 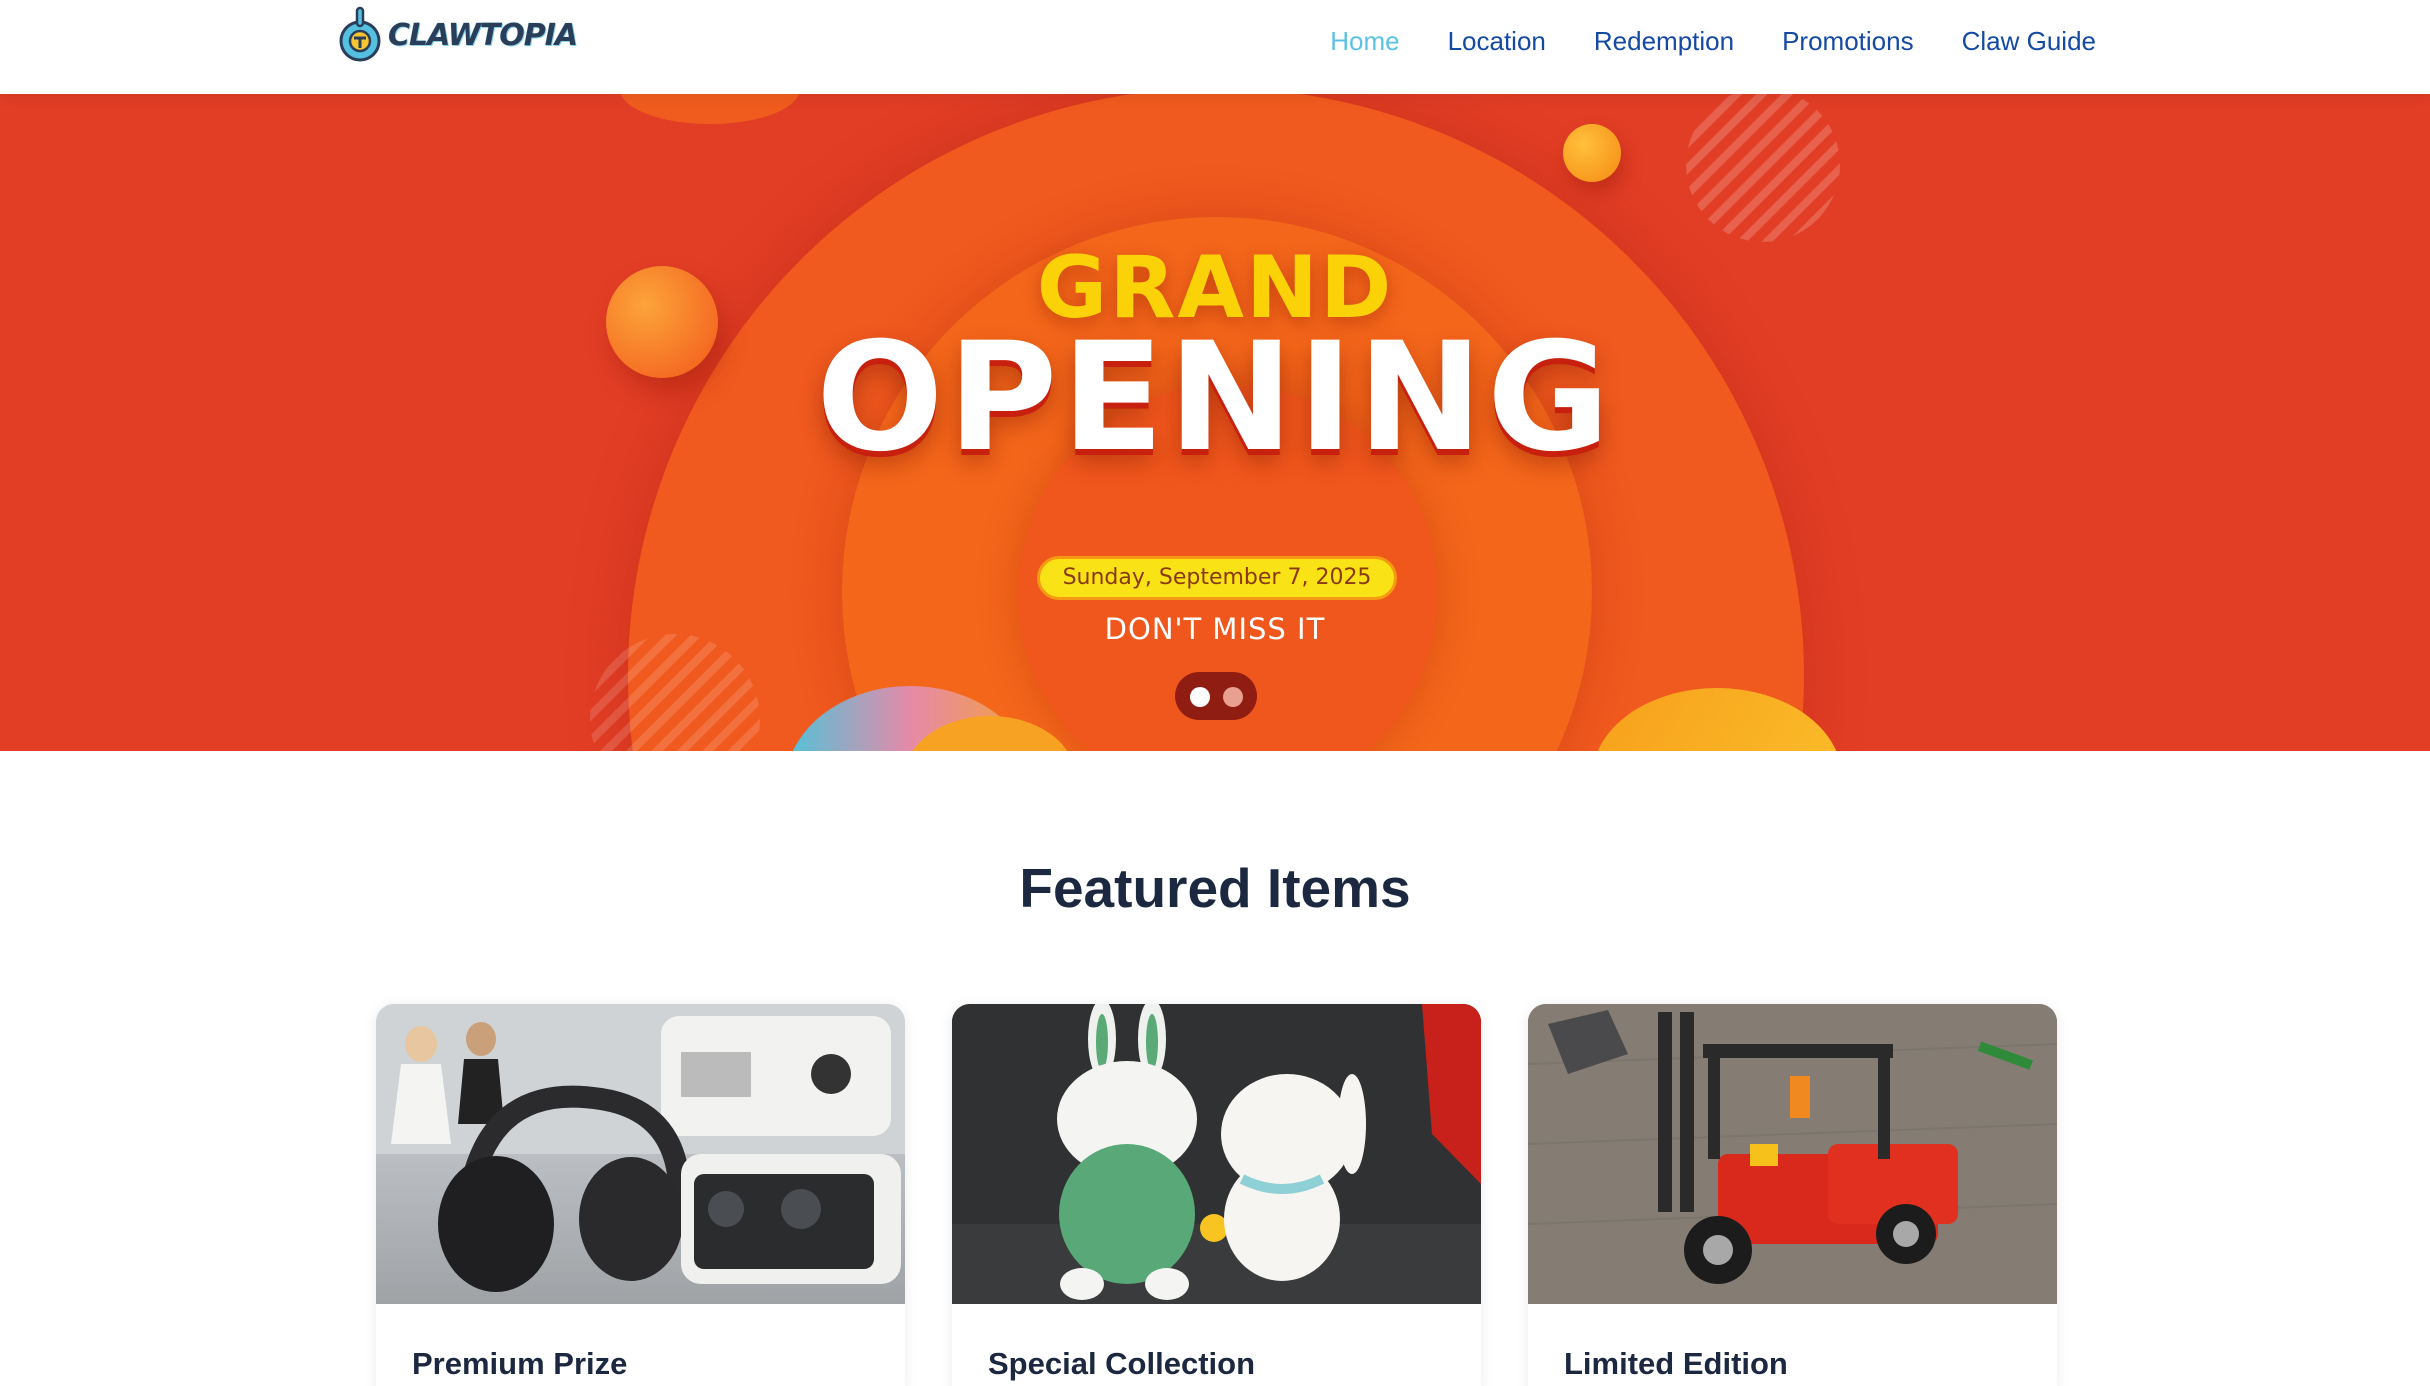 What do you see at coordinates (1364, 41) in the screenshot?
I see `nav-home: Home` at bounding box center [1364, 41].